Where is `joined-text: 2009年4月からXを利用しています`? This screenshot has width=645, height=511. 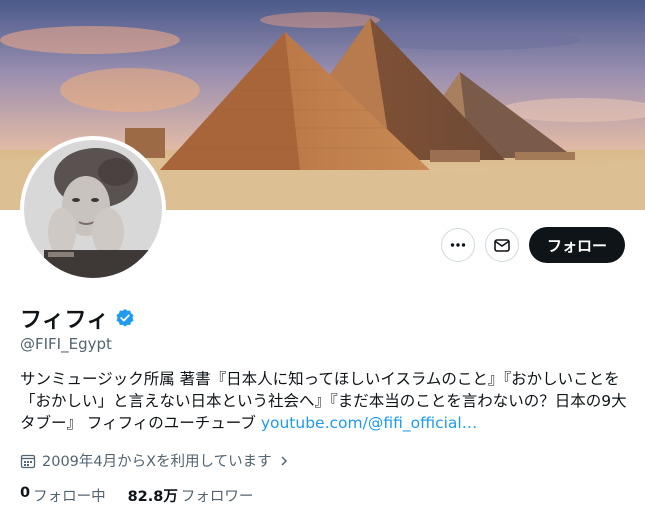
joined-text: 2009年4月からXを利用しています is located at coordinates (157, 462).